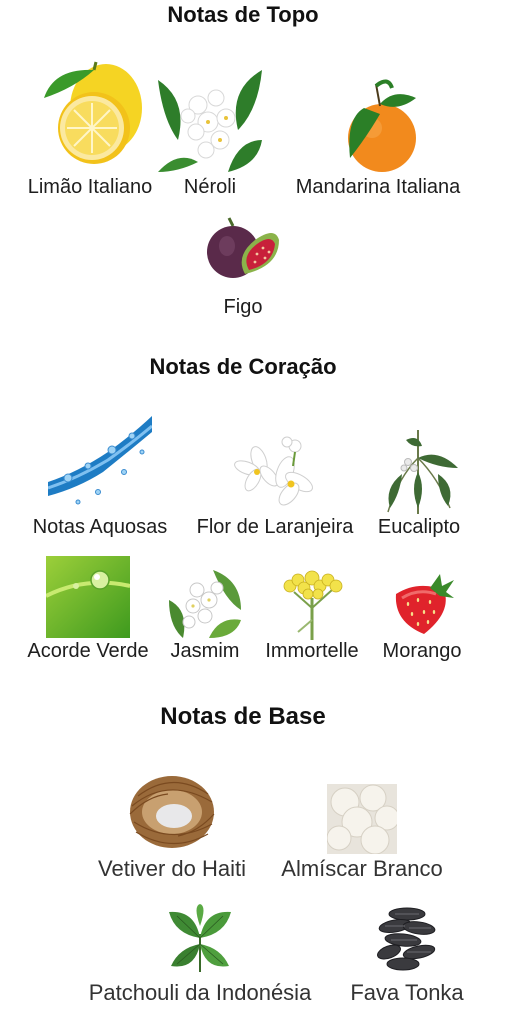  I want to click on note-label: Notas Aquosas, so click(100, 527).